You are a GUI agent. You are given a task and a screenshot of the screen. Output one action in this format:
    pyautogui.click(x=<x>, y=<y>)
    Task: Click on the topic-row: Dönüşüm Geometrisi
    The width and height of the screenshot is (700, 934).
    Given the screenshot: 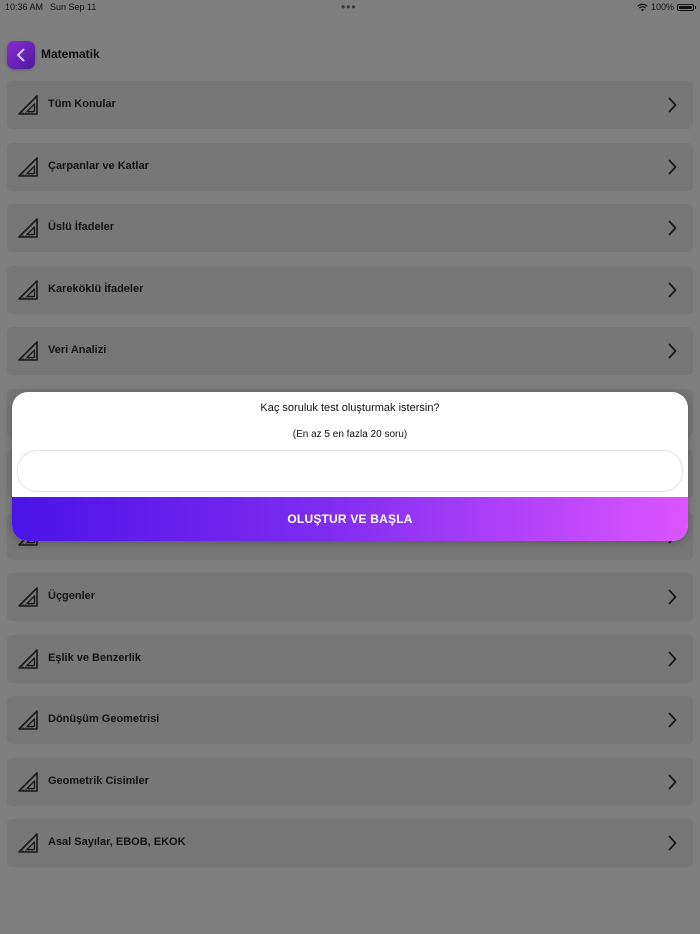 What is the action you would take?
    pyautogui.click(x=350, y=720)
    